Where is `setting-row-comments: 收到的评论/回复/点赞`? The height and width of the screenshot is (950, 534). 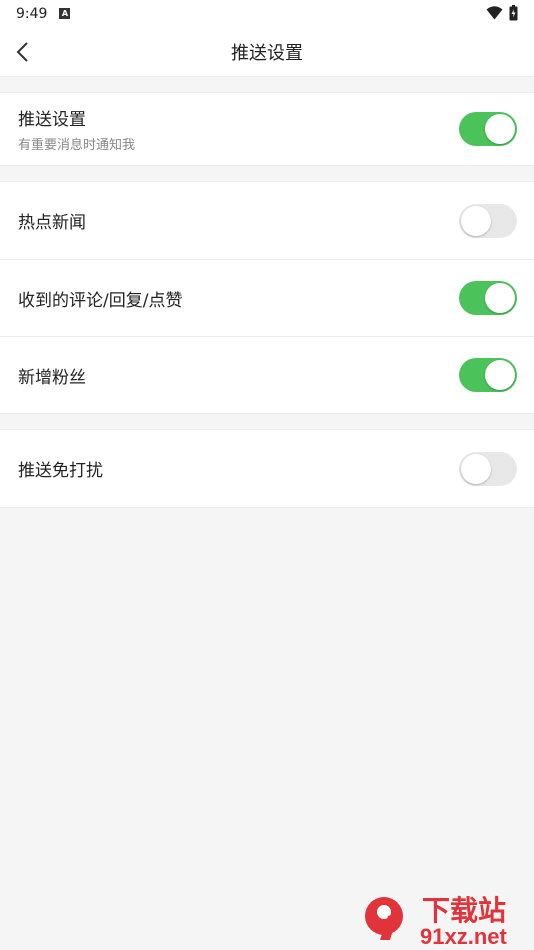 setting-row-comments: 收到的评论/回复/点赞 is located at coordinates (267, 297).